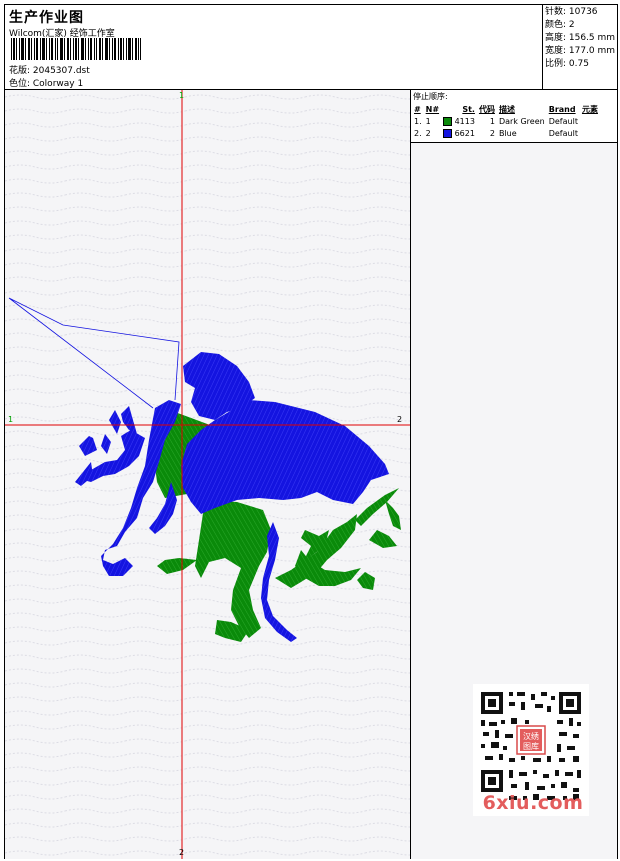 This screenshot has height=861, width=620. I want to click on design-height: 高度: 156.5 mm, so click(580, 38).